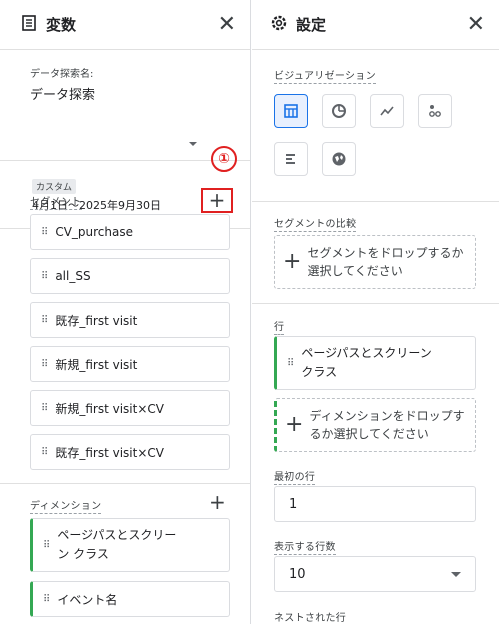 The width and height of the screenshot is (499, 624). I want to click on donut-icon, so click(339, 111).